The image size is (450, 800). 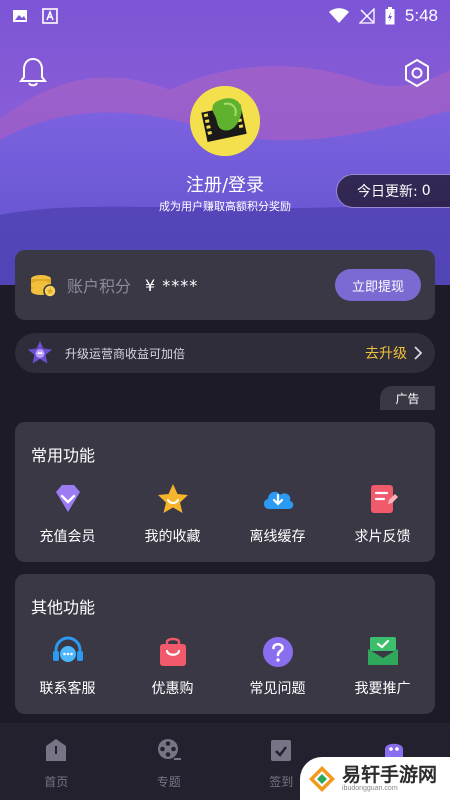 I want to click on watermark-text-group: 易轩手游网 ibudongguan.com, so click(x=389, y=778).